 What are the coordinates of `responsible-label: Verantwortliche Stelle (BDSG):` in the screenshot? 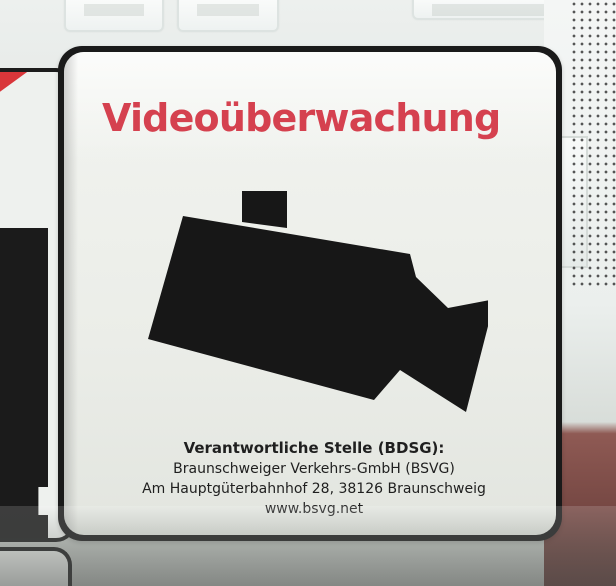 It's located at (314, 448).